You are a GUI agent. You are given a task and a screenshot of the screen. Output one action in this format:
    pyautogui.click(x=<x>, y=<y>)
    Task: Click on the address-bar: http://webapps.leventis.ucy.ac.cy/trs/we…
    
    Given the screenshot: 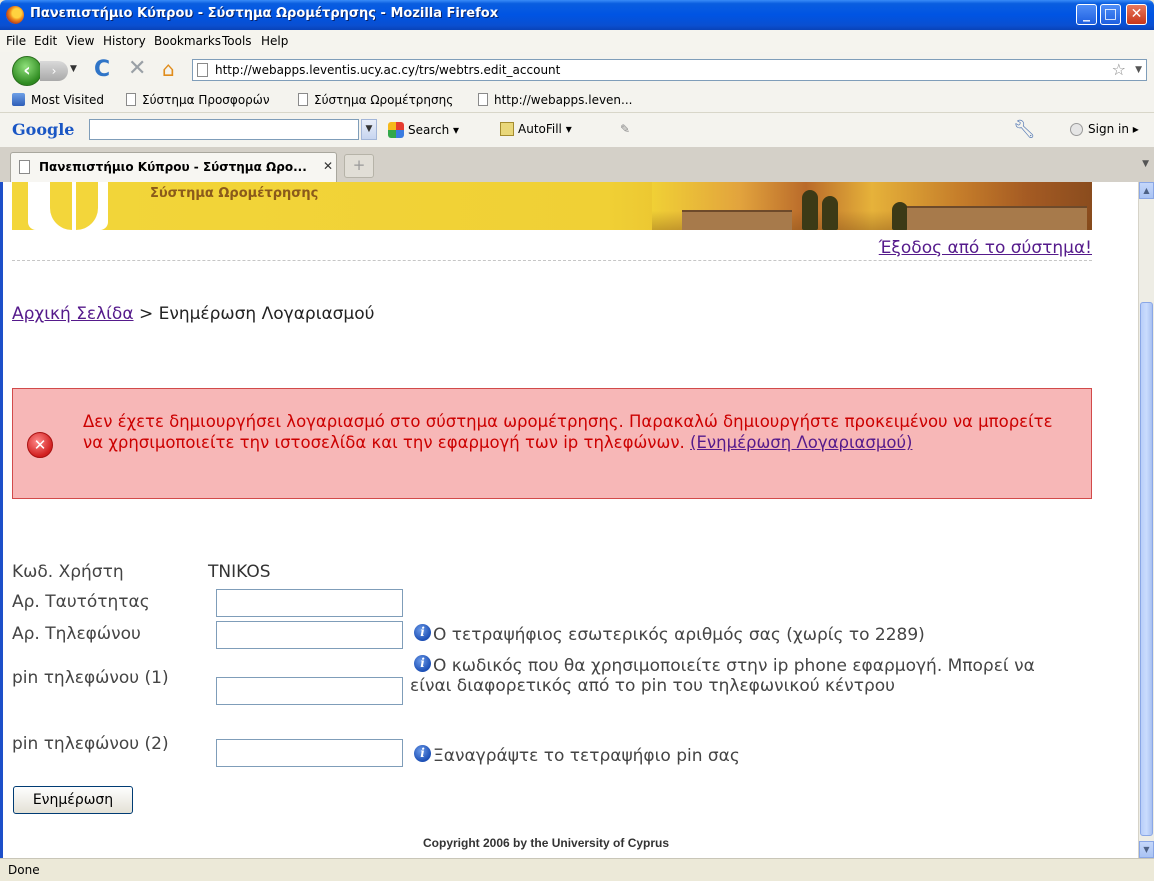 What is the action you would take?
    pyautogui.click(x=669, y=70)
    